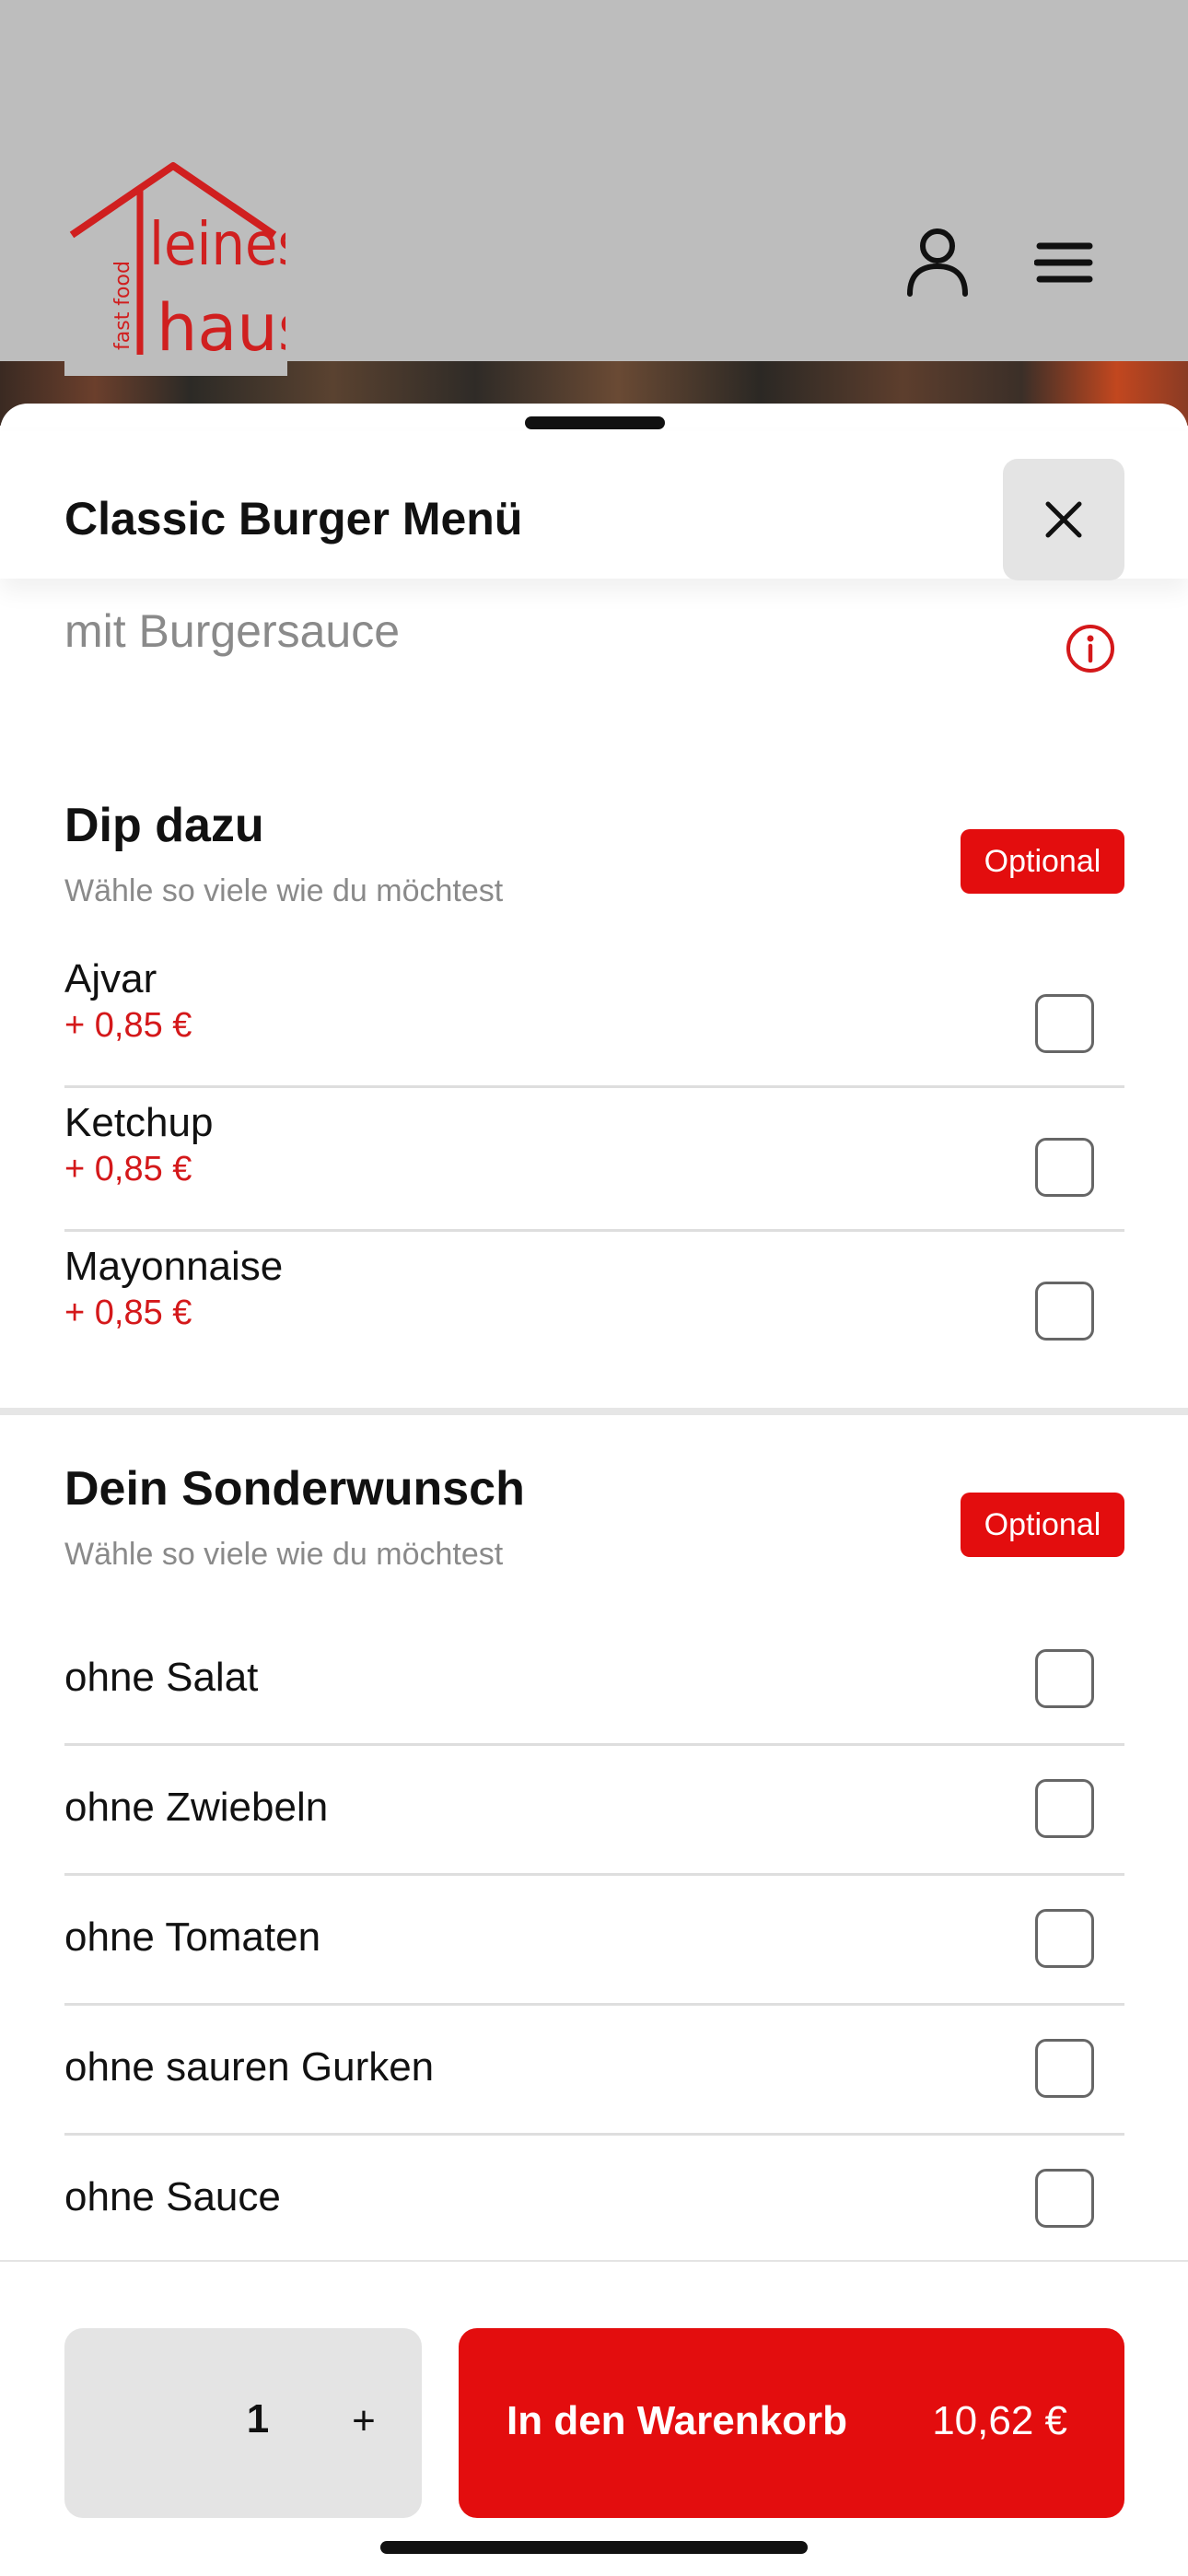 This screenshot has height=2576, width=1188. What do you see at coordinates (172, 2196) in the screenshot?
I see `option-name: ohne Sauce` at bounding box center [172, 2196].